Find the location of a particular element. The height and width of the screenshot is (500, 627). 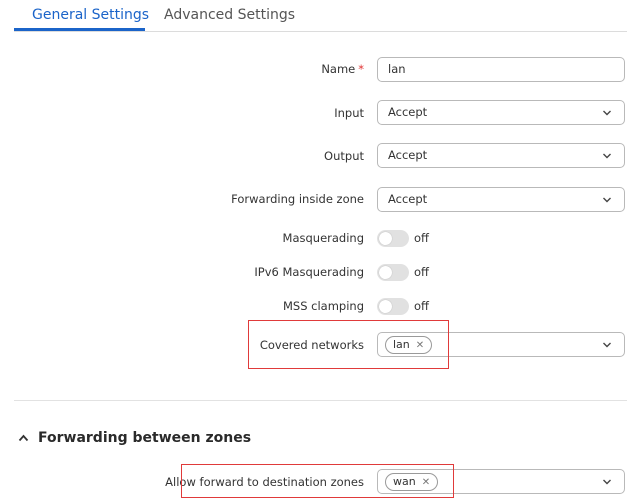

mss-clamping-state: off is located at coordinates (421, 306).